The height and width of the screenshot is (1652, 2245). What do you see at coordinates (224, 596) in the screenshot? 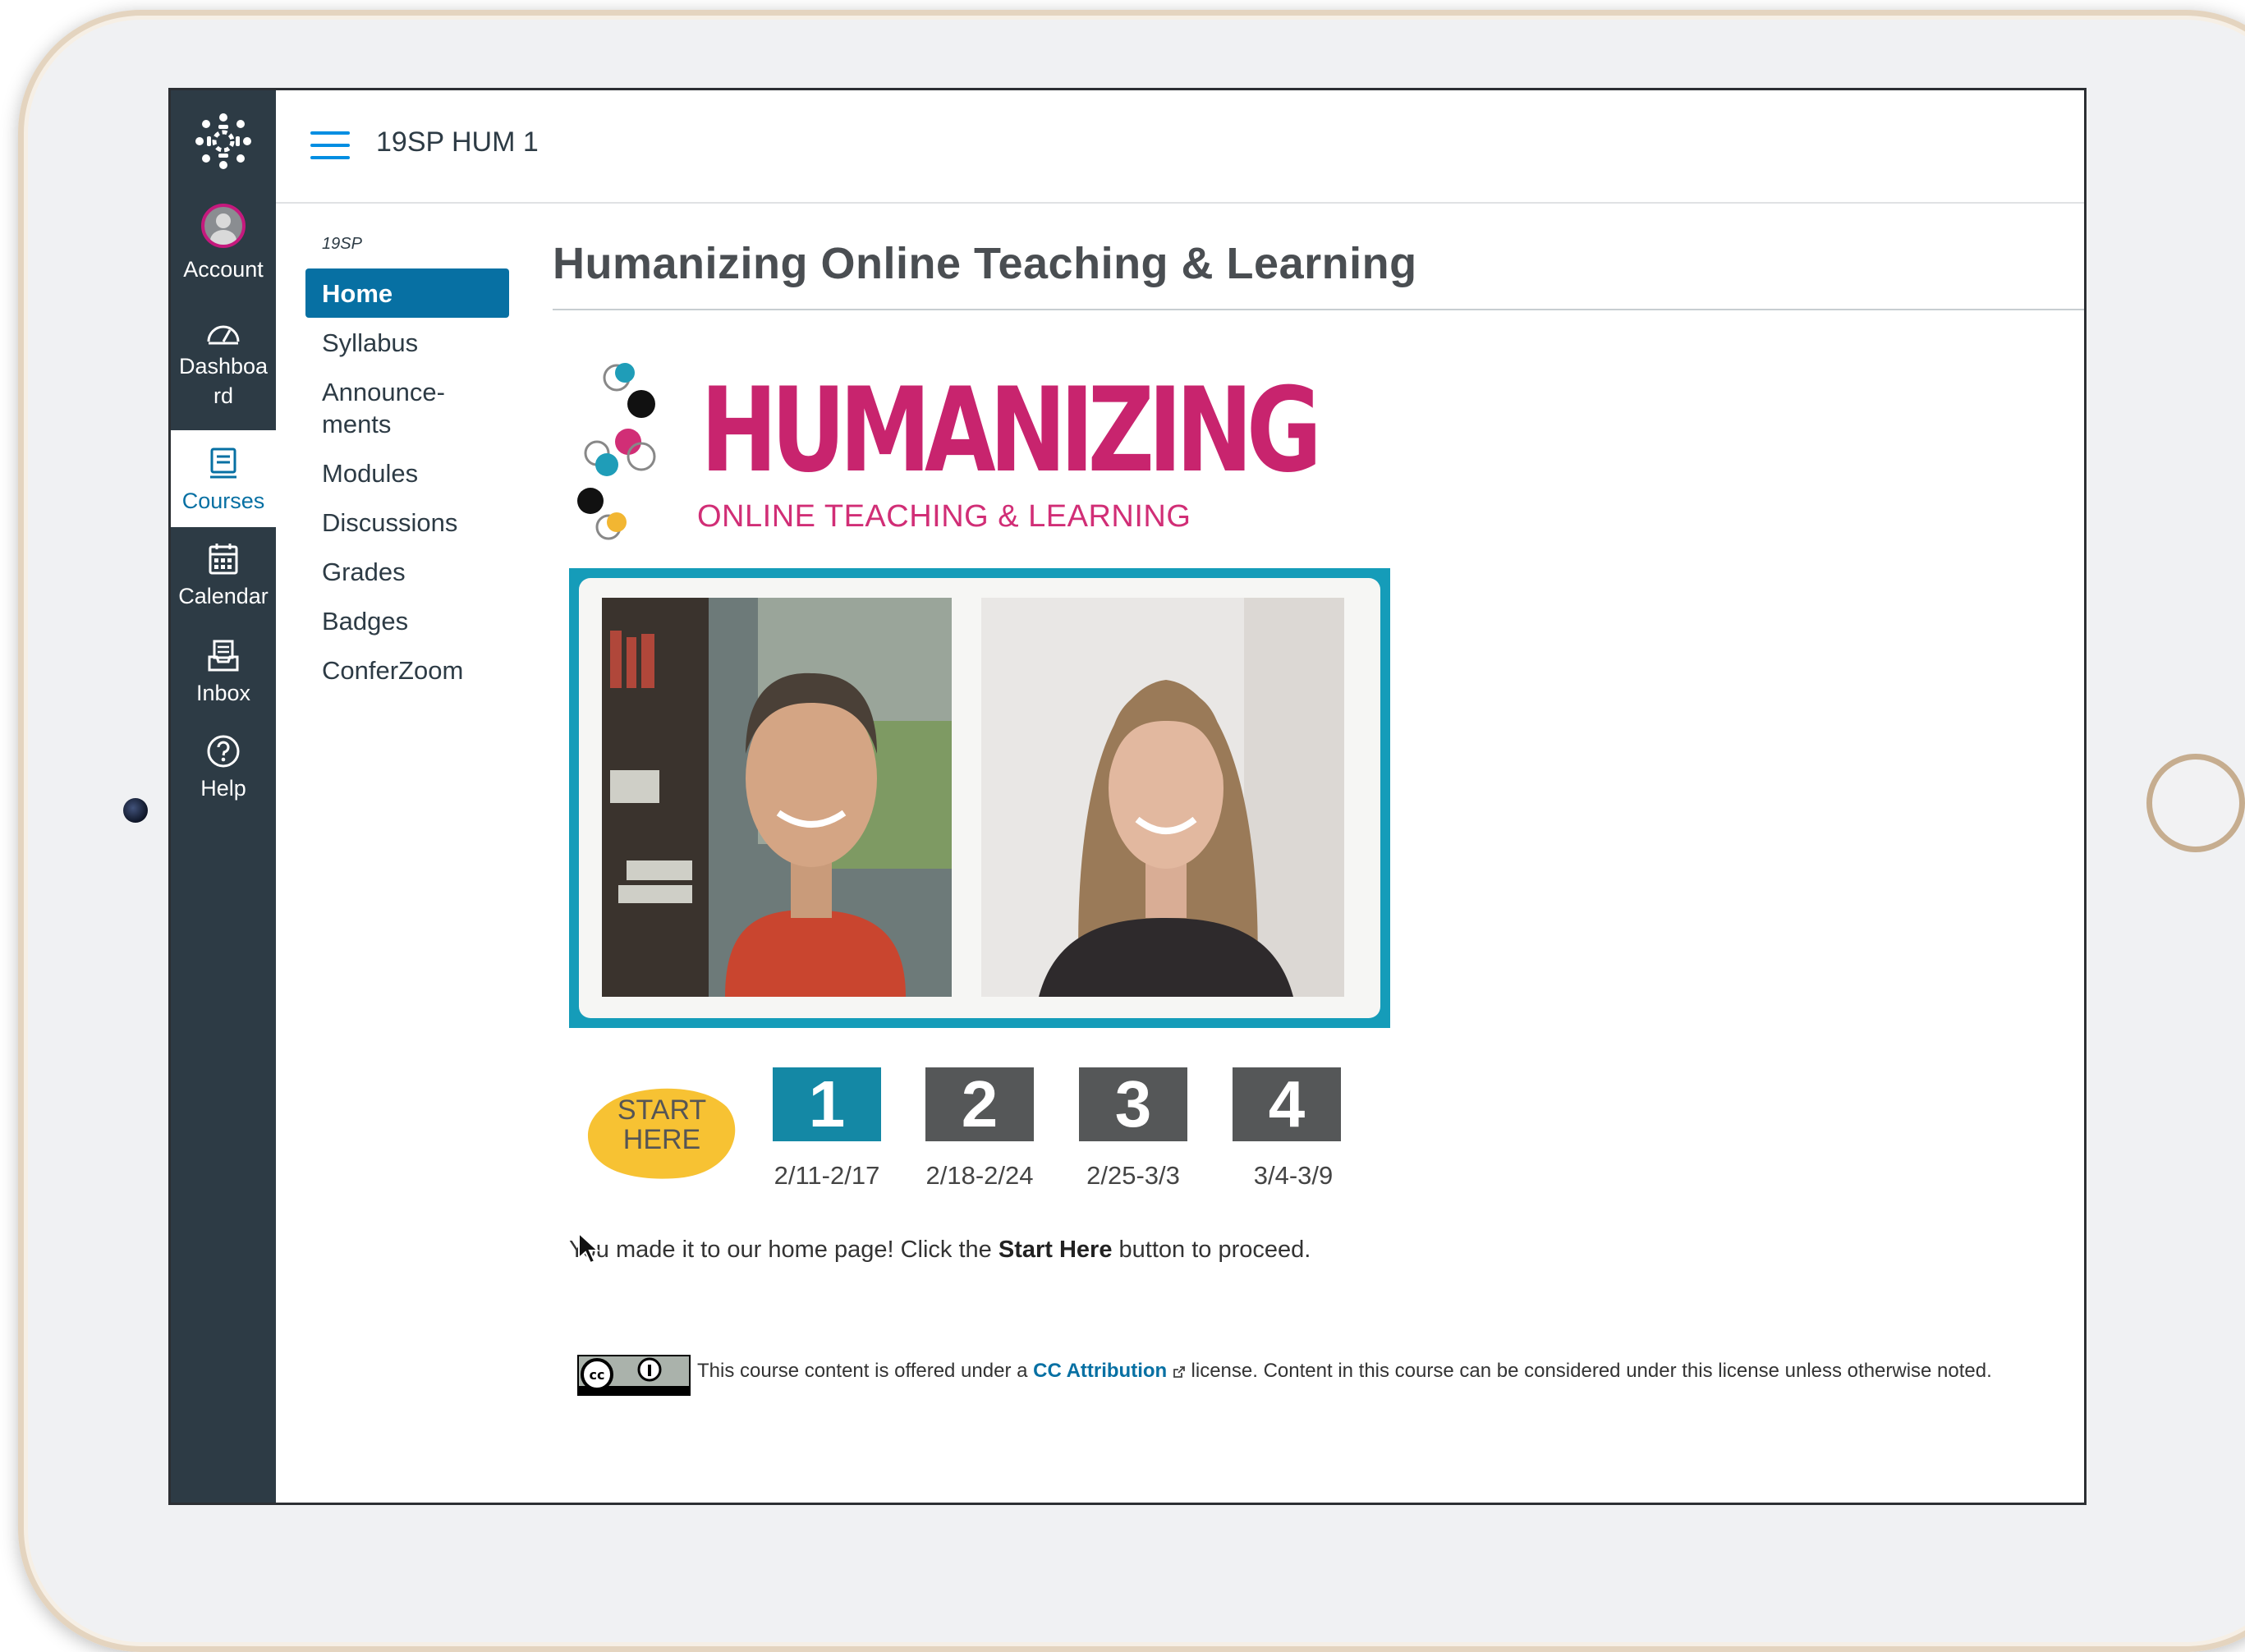
I see `gnav-calendar-label: Calendar` at bounding box center [224, 596].